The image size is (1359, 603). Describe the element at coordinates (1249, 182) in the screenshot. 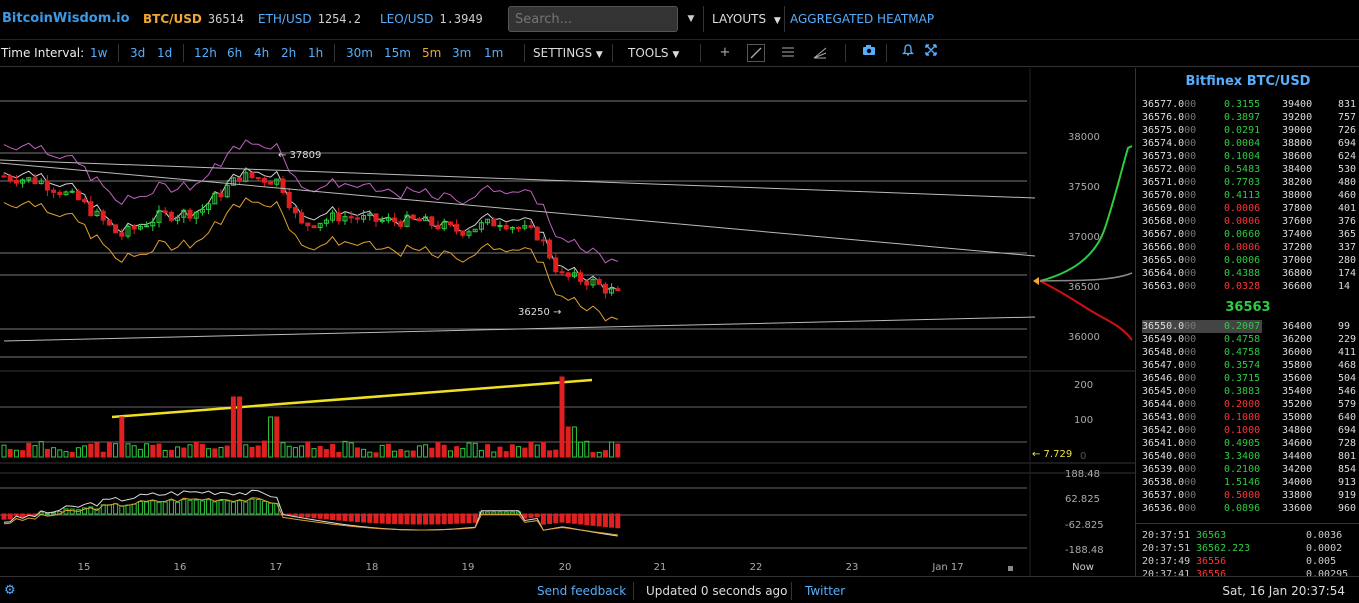

I see `orderbook-row: 36571.000 0.7703 38200 480` at that location.